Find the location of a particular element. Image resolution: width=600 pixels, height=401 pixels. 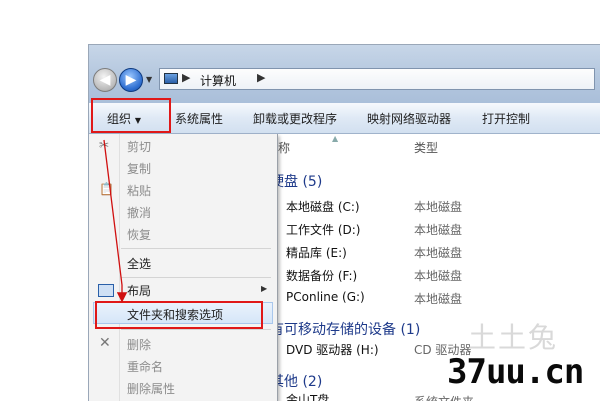

watermark-logo: 土土兔 is located at coordinates (513, 337).